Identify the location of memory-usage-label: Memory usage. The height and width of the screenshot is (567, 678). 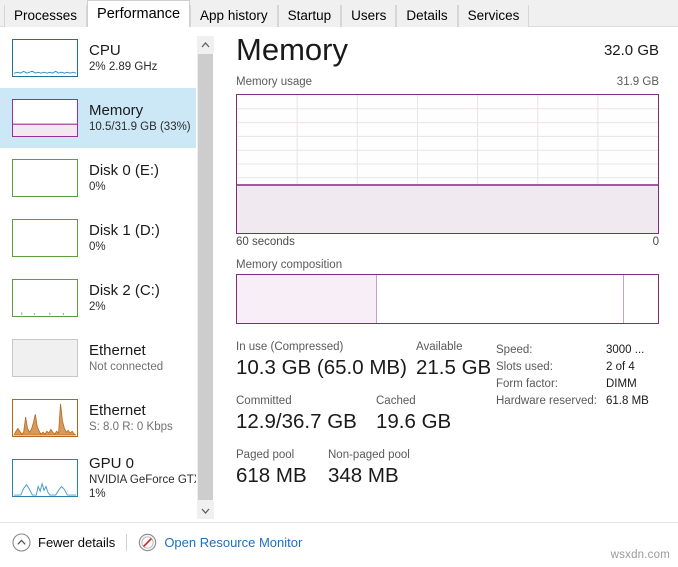
(274, 82).